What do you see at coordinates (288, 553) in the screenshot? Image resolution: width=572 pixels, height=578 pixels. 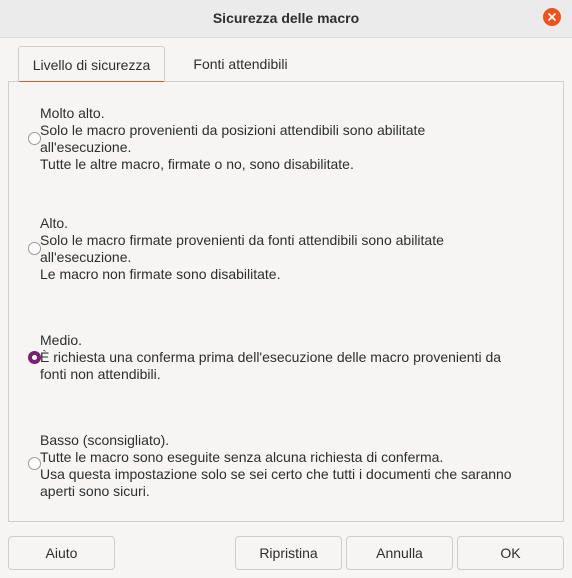 I see `reset-button: Ripristina` at bounding box center [288, 553].